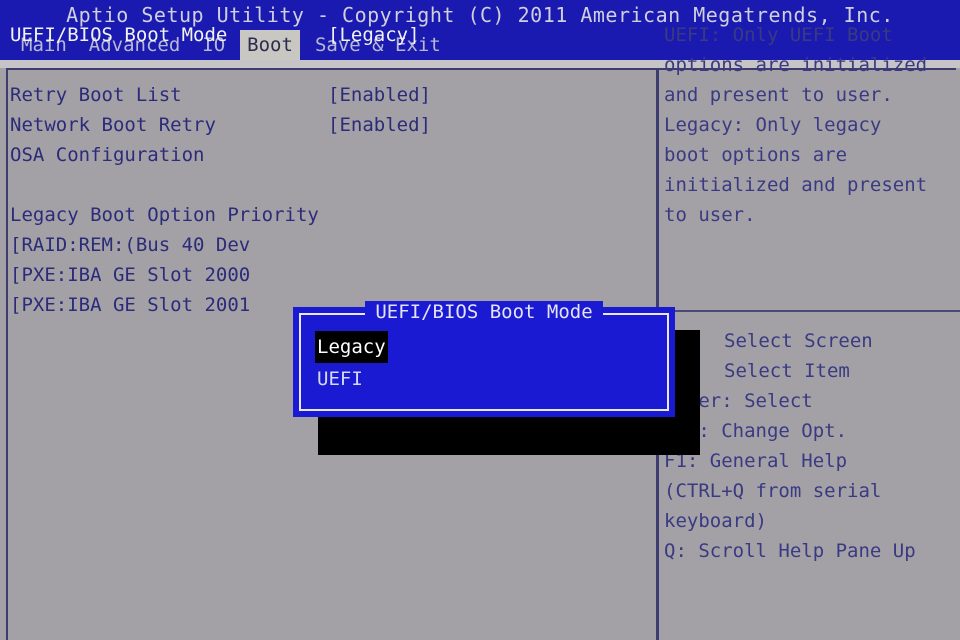  What do you see at coordinates (812, 311) in the screenshot?
I see `help-panel-divider` at bounding box center [812, 311].